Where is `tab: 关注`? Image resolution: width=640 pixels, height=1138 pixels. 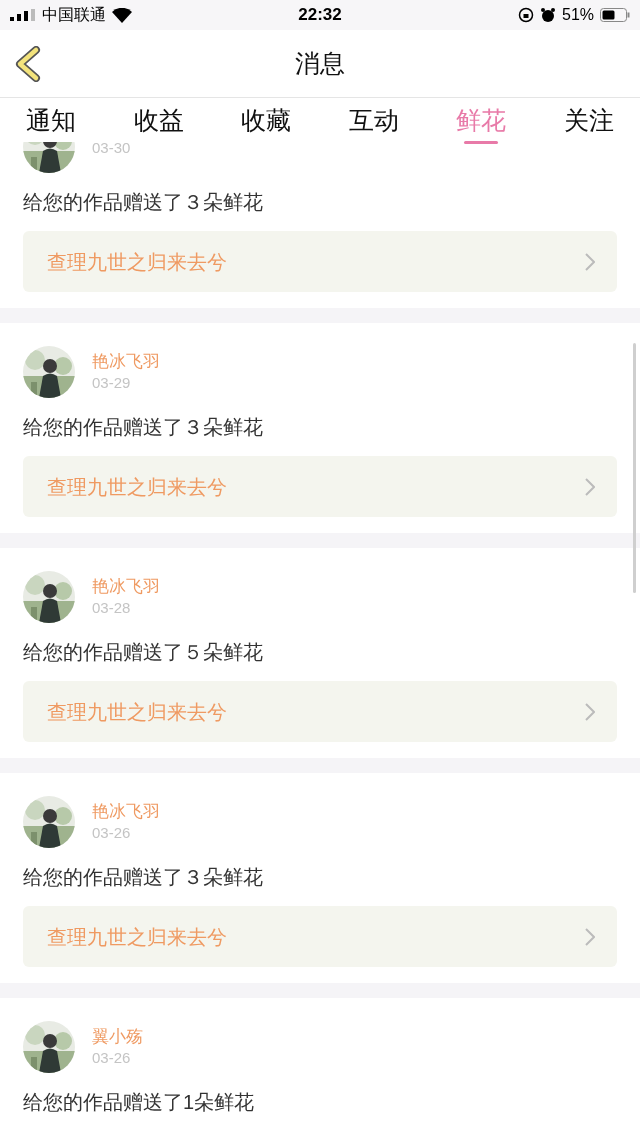 tab: 关注 is located at coordinates (588, 120).